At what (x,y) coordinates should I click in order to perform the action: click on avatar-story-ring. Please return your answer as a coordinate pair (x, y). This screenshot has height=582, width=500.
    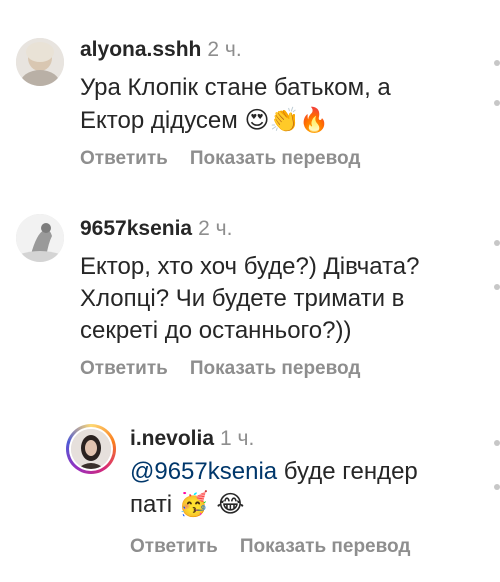
    Looking at the image, I should click on (91, 449).